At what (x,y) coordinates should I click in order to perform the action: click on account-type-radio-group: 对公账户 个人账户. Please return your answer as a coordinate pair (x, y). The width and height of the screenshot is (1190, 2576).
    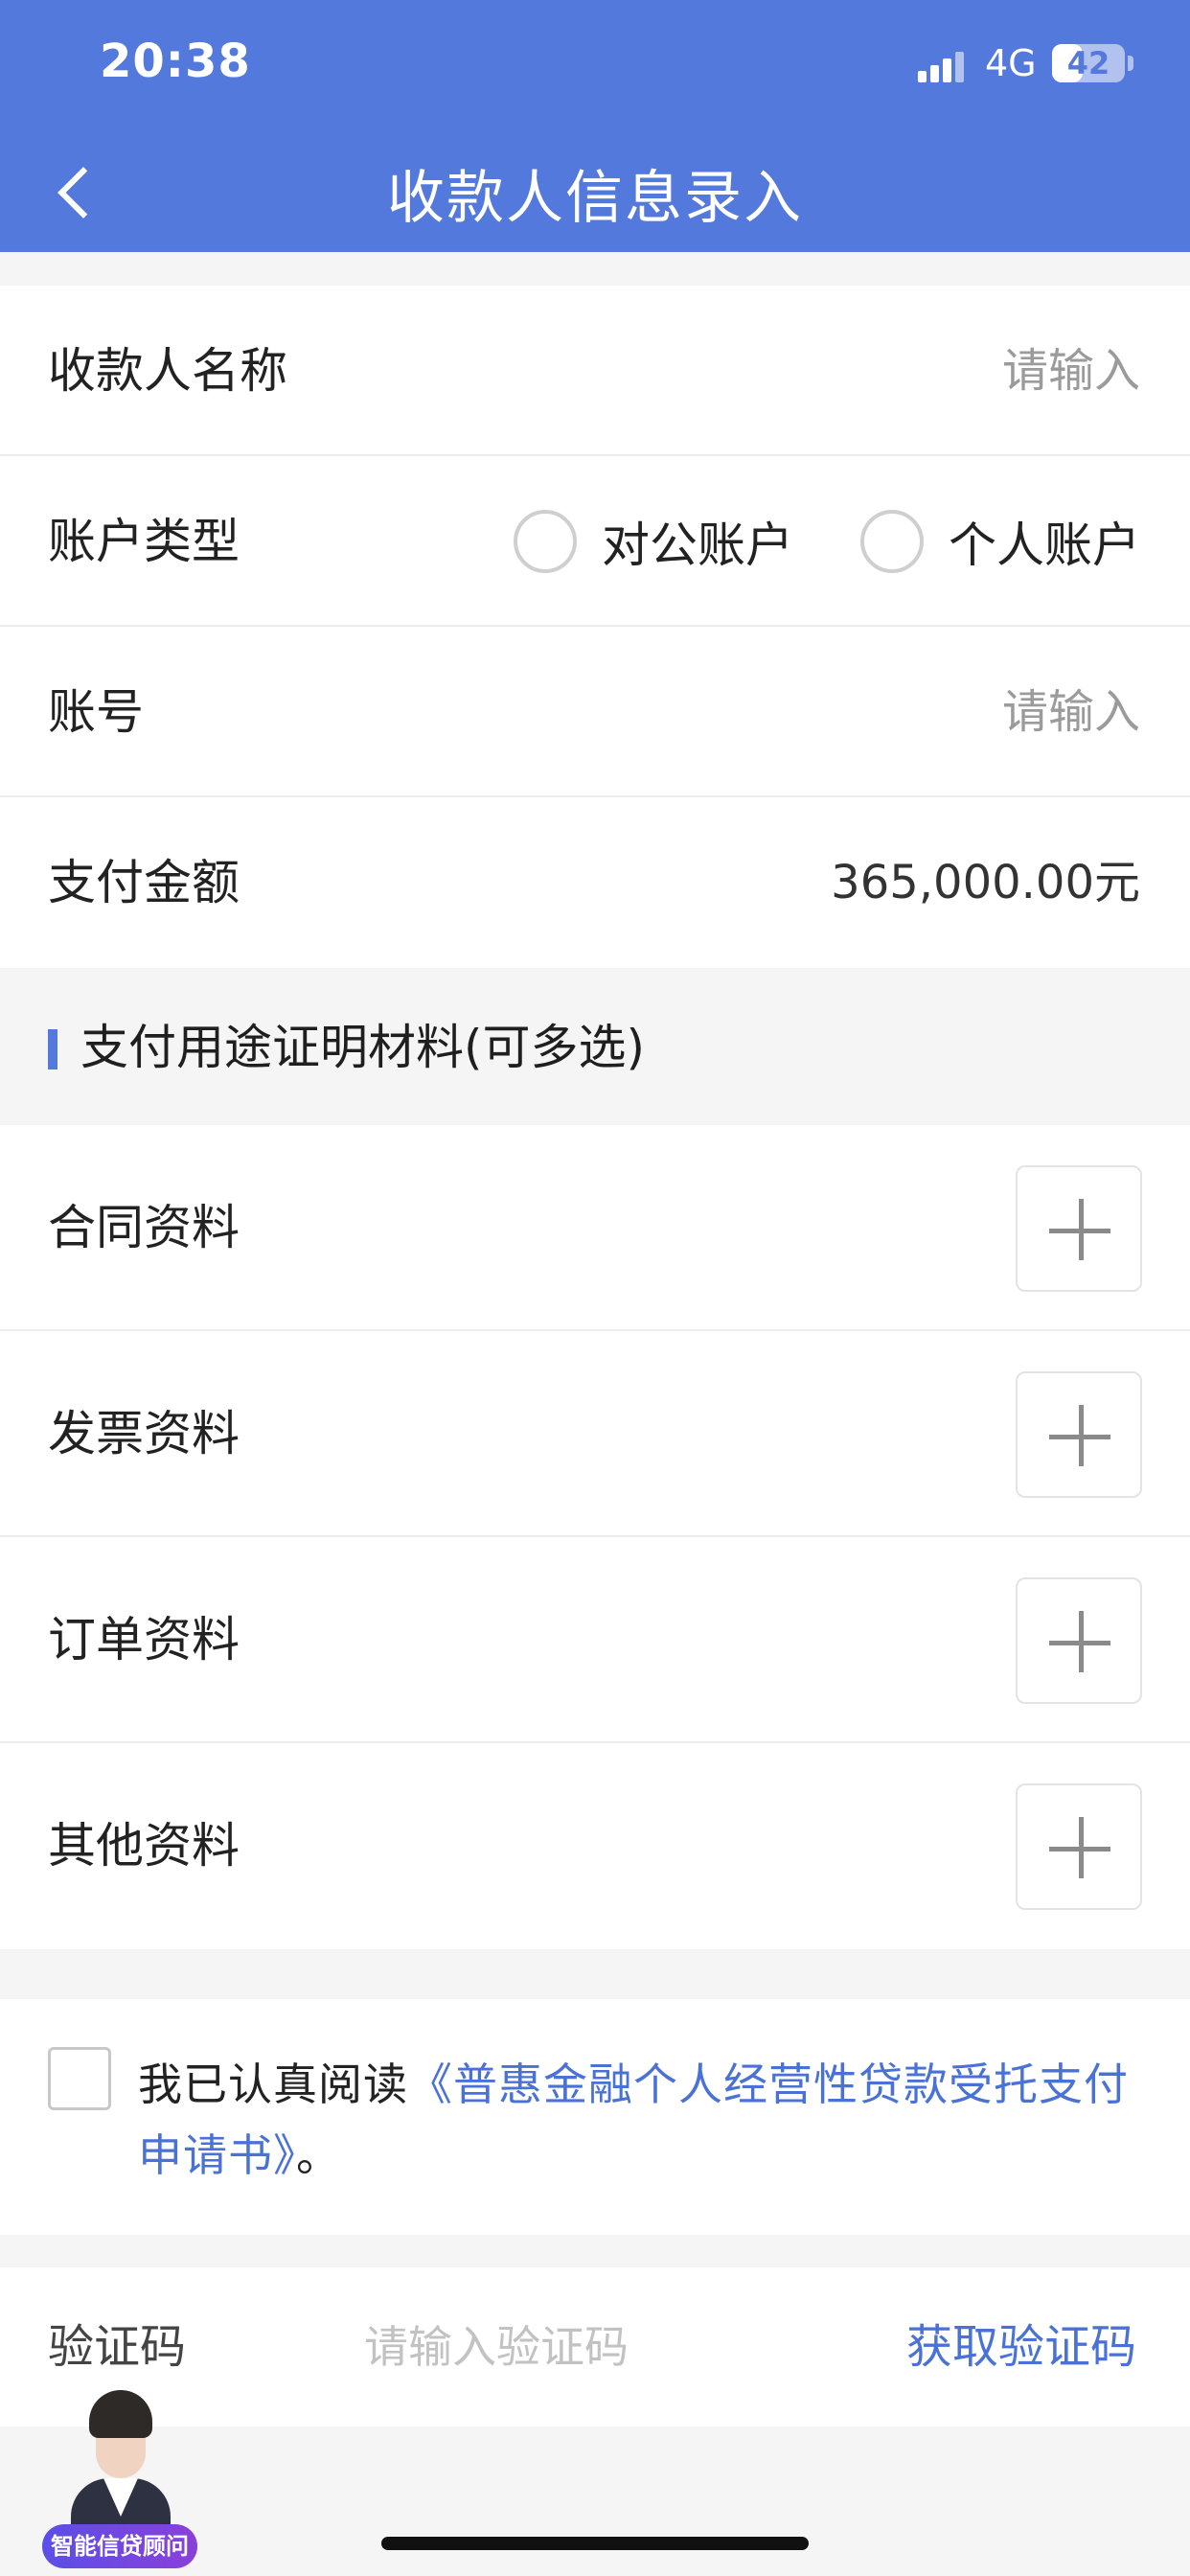
    Looking at the image, I should click on (793, 541).